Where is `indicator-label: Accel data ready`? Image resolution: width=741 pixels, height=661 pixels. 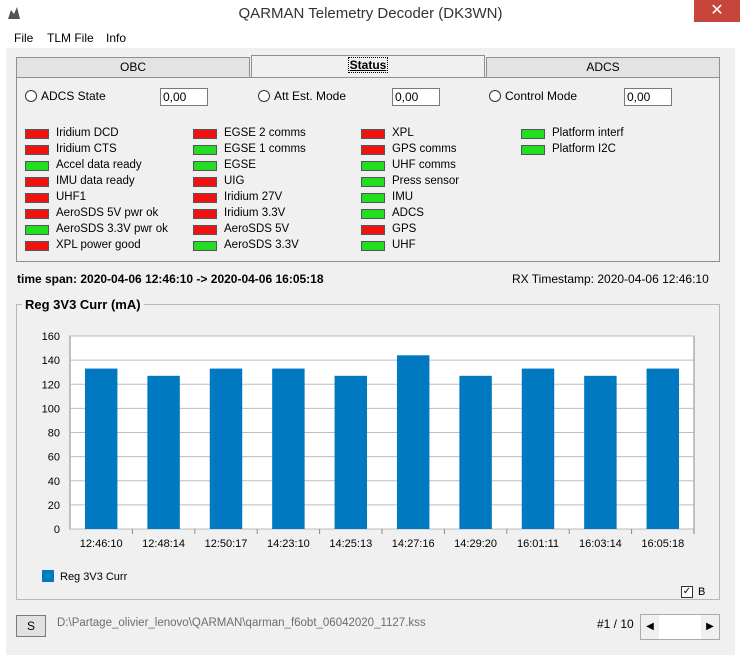 indicator-label: Accel data ready is located at coordinates (99, 165).